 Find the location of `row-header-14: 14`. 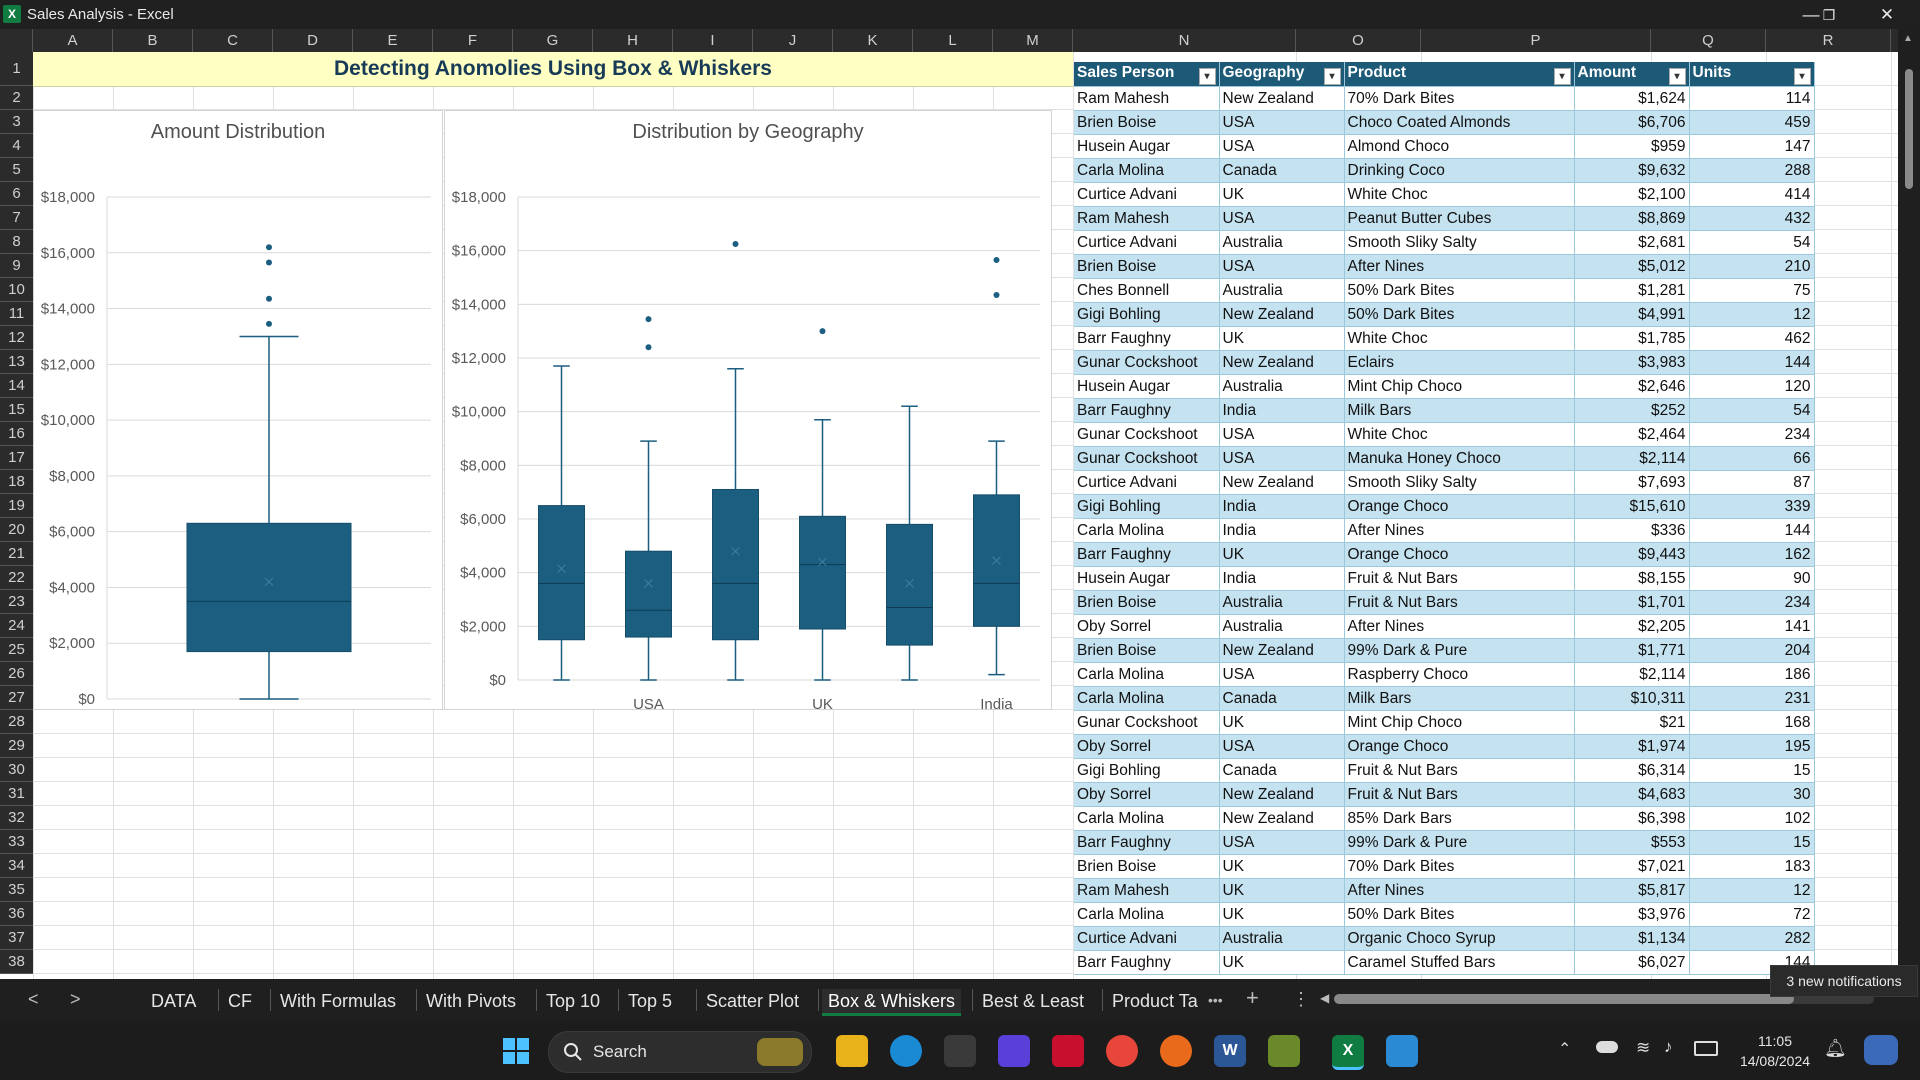

row-header-14: 14 is located at coordinates (16, 386).